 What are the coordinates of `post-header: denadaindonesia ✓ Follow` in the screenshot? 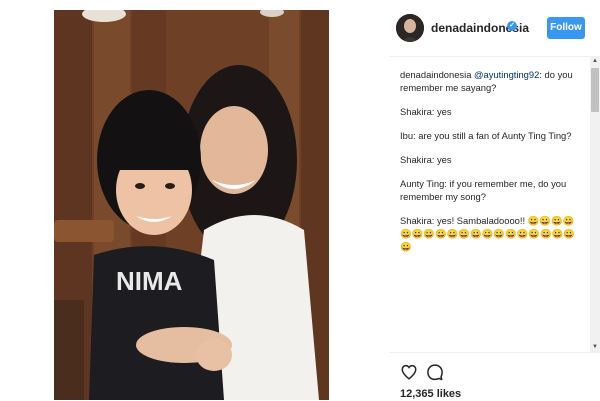 It's located at (495, 28).